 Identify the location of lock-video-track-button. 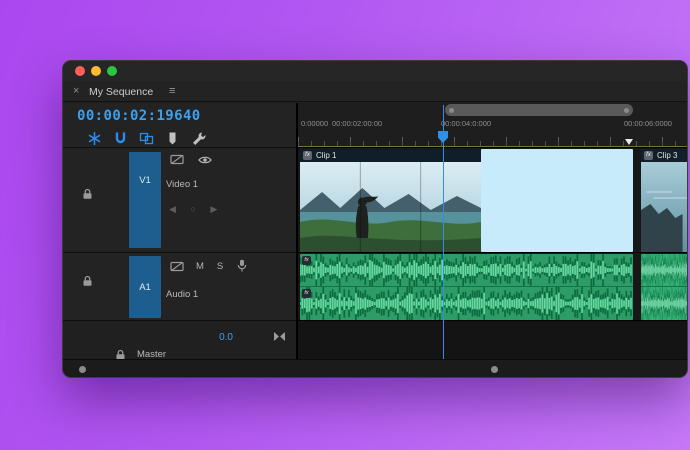
(87, 194).